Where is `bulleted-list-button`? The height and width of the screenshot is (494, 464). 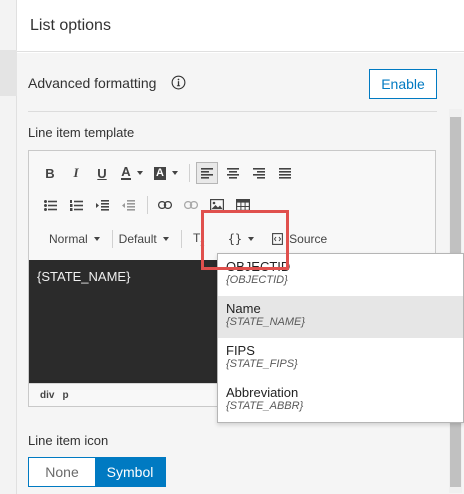 bulleted-list-button is located at coordinates (50, 205).